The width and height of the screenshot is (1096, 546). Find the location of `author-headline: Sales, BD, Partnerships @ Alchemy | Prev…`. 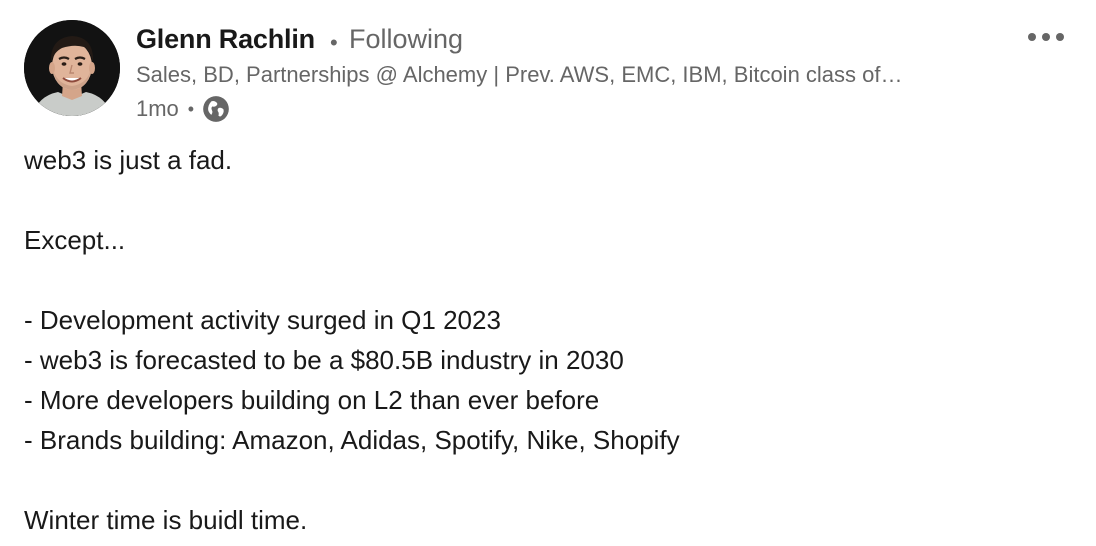

author-headline: Sales, BD, Partnerships @ Alchemy | Prev… is located at coordinates (571, 75).